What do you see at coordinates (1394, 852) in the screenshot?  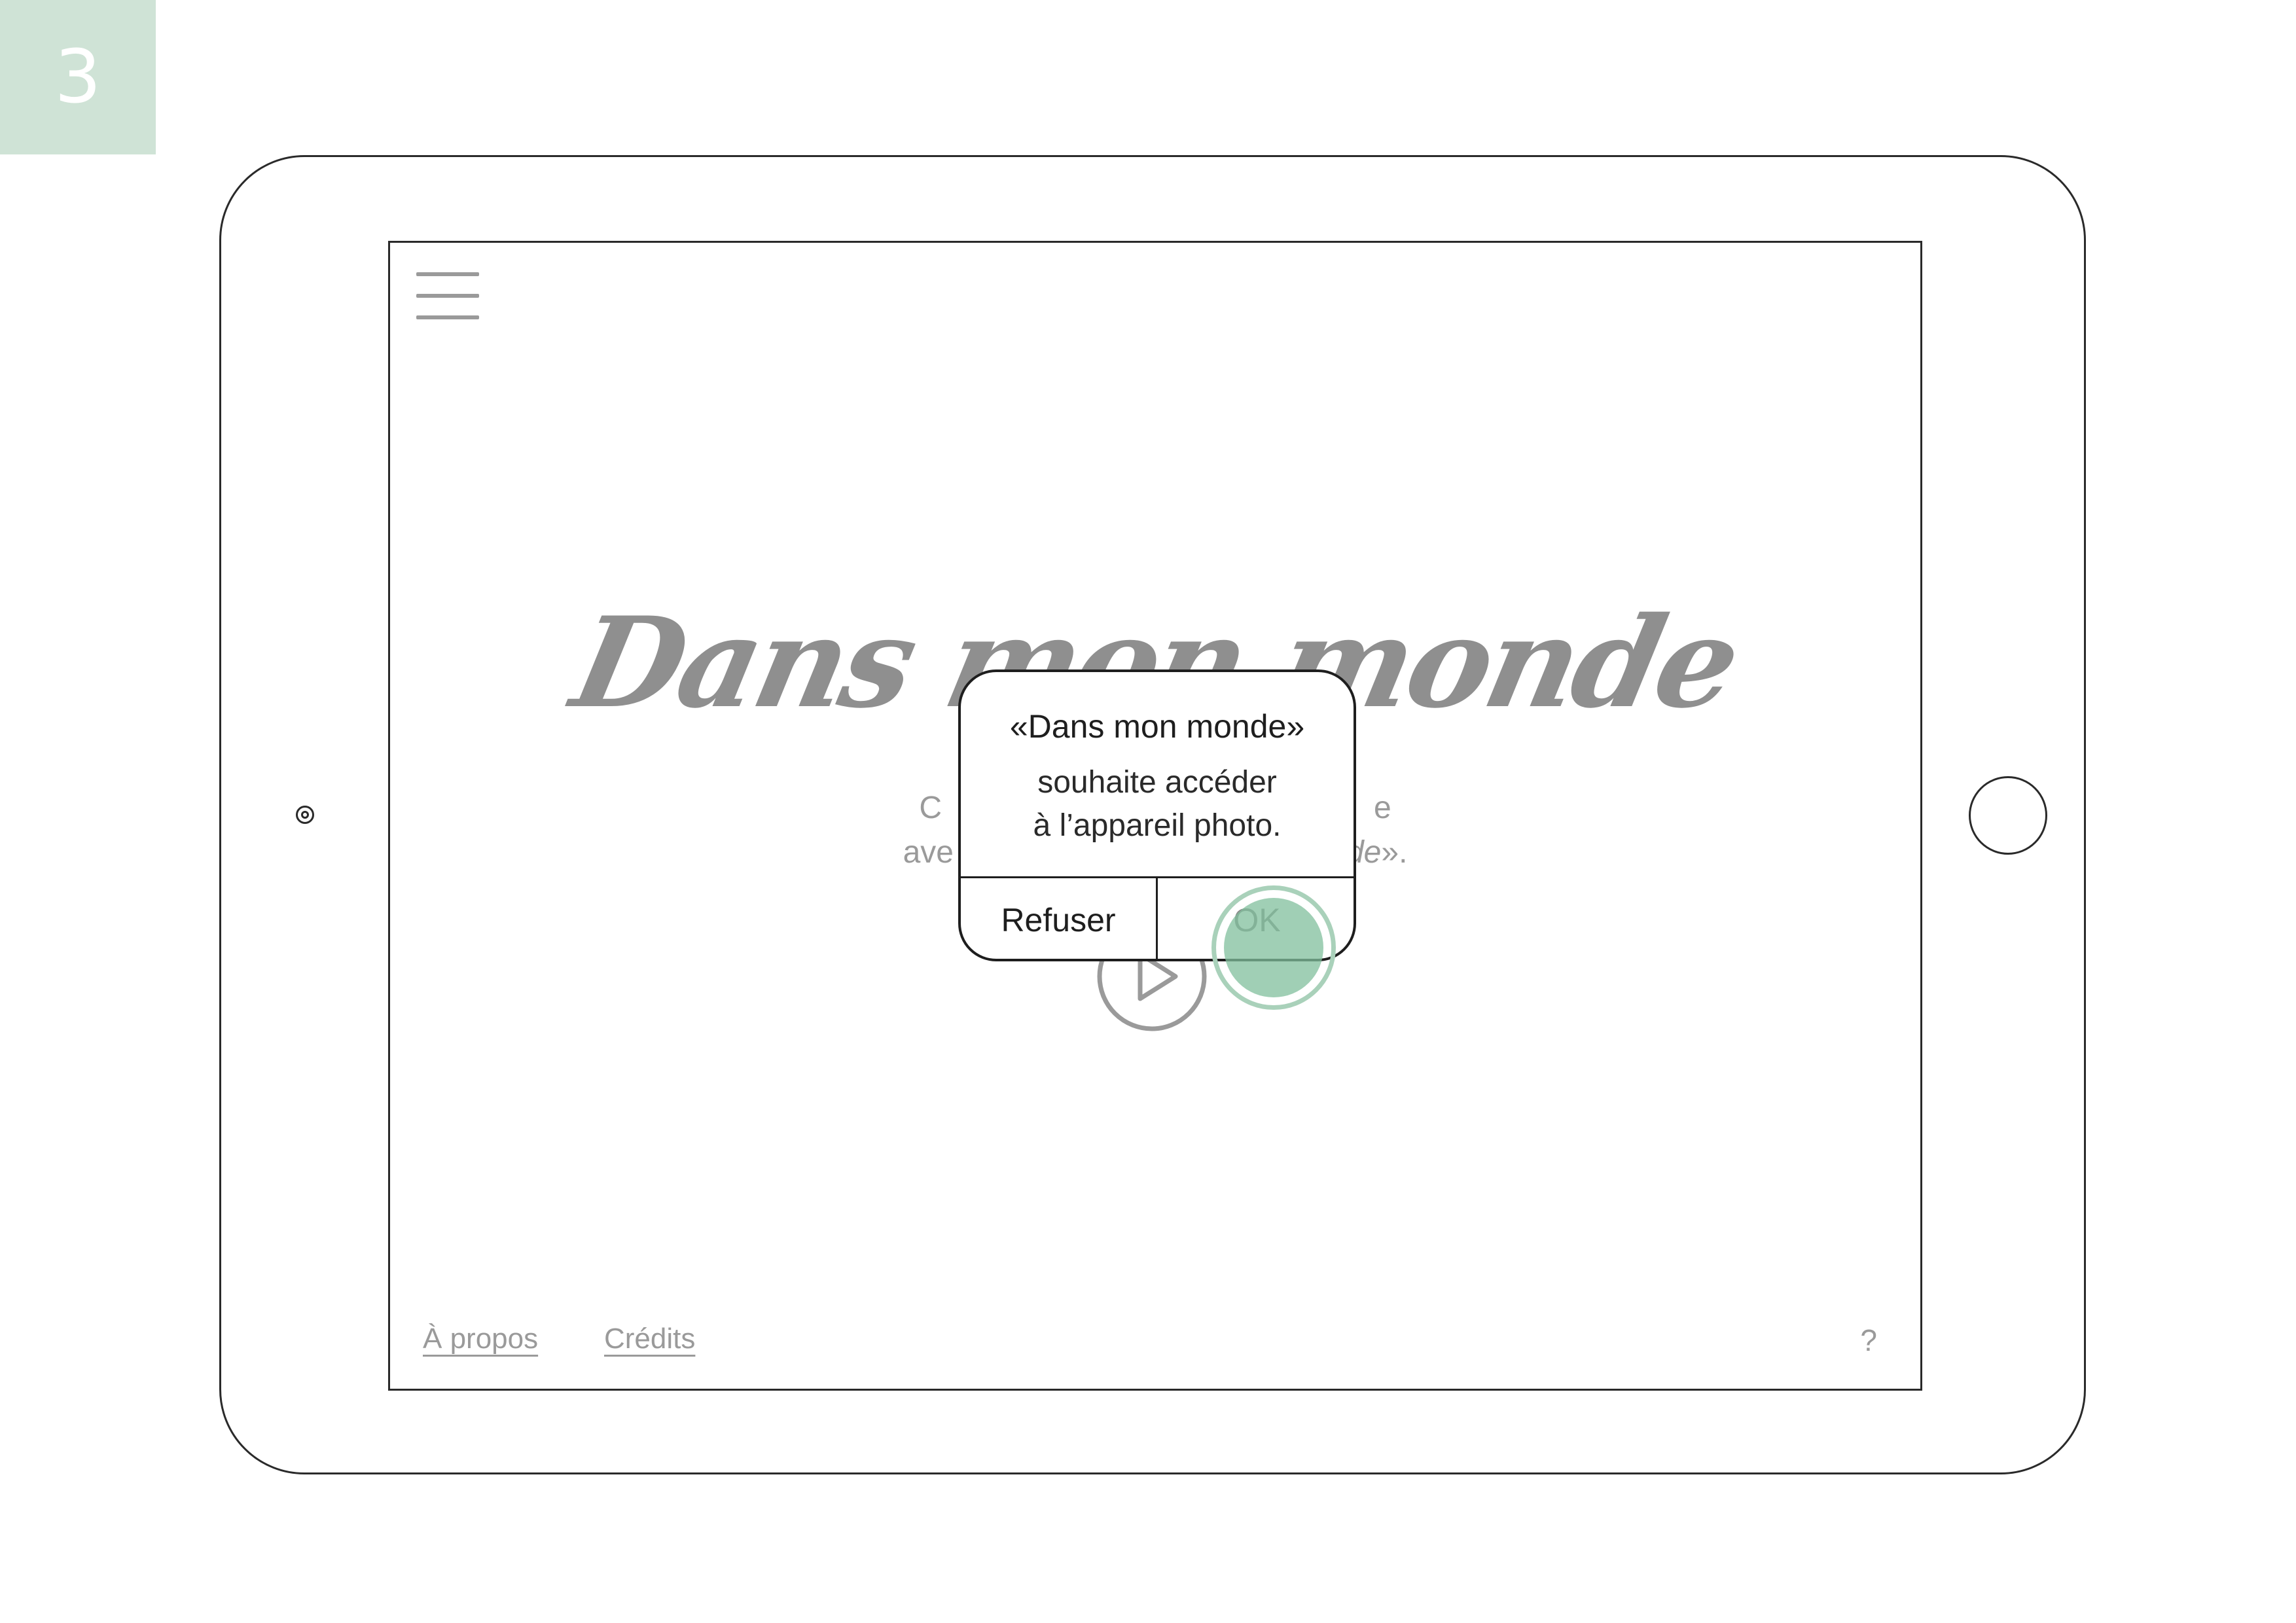 I see `intro-line-2-end: ».` at bounding box center [1394, 852].